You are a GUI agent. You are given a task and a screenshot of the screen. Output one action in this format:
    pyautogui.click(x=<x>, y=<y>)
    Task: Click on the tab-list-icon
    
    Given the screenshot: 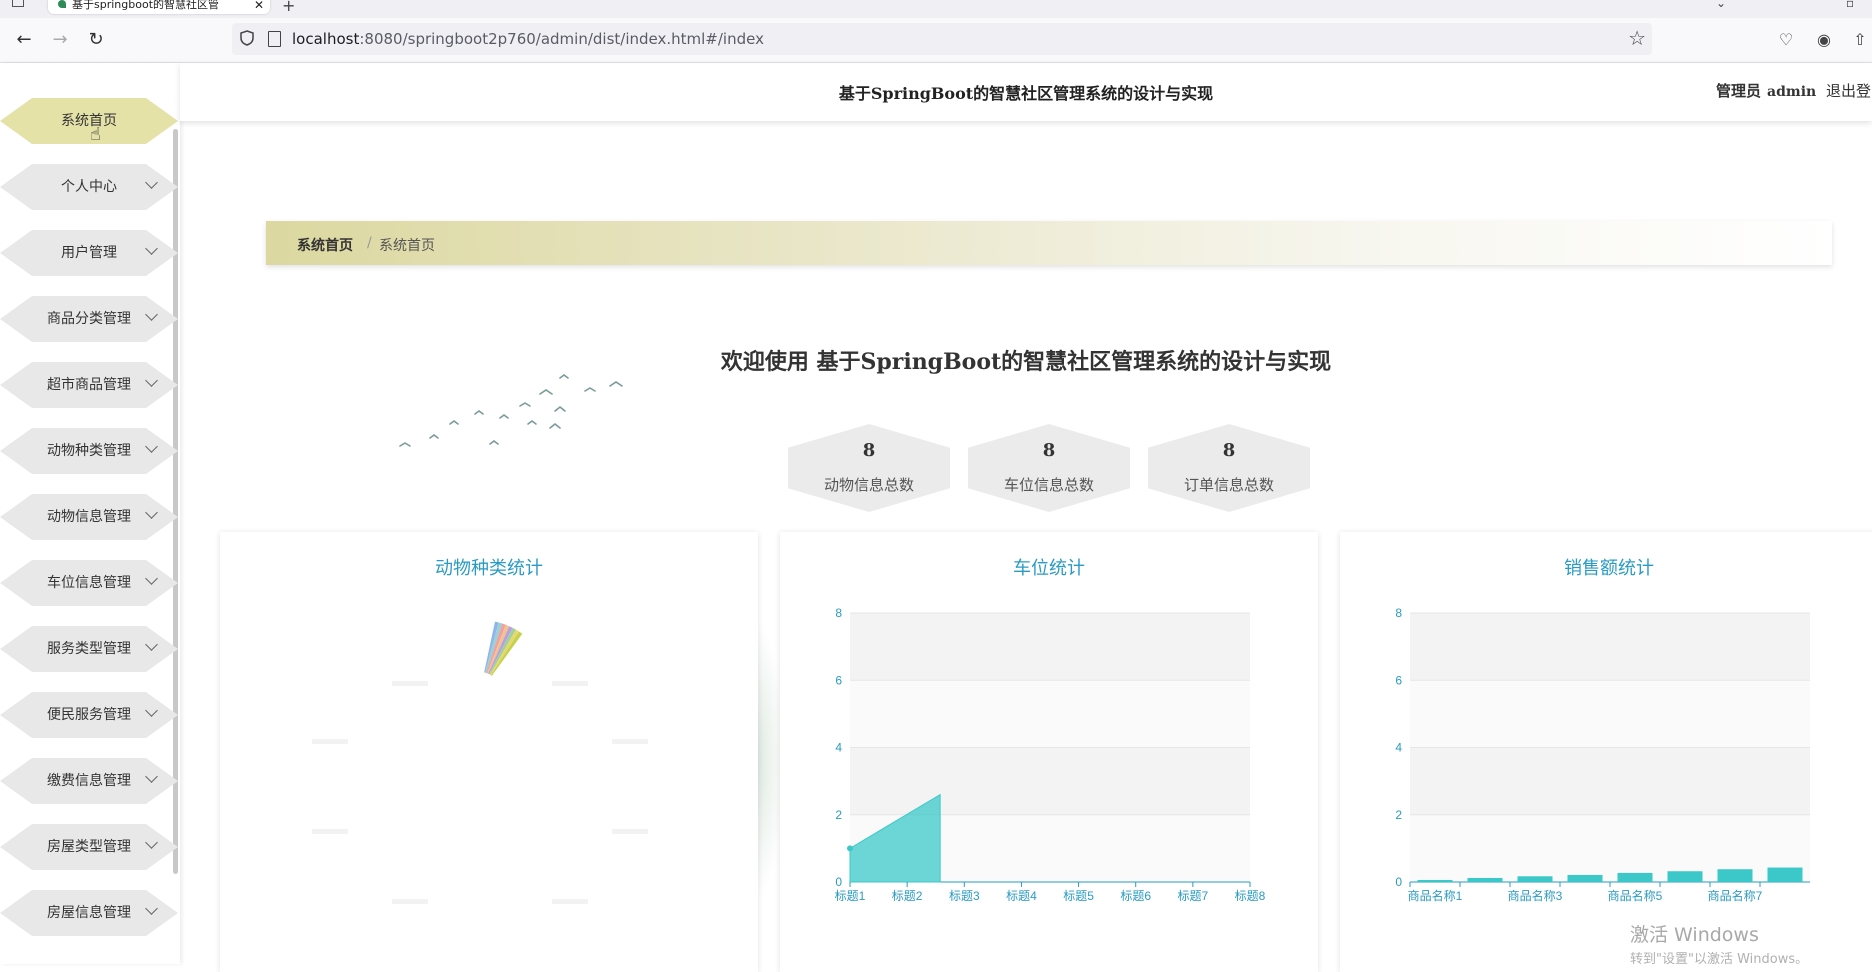 What is the action you would take?
    pyautogui.click(x=18, y=3)
    